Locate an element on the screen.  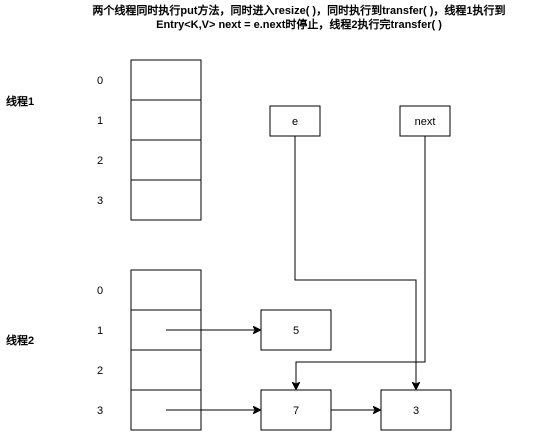
thread2-index-3: 3 is located at coordinates (100, 411).